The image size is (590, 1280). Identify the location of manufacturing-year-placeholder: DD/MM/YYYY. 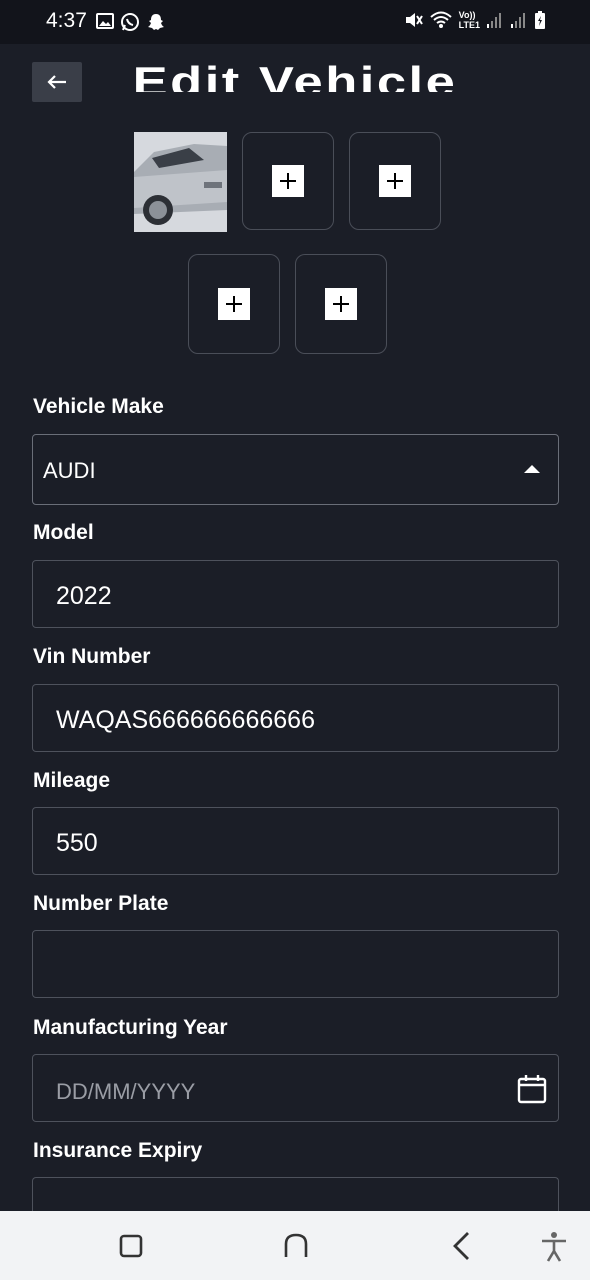
(126, 1091).